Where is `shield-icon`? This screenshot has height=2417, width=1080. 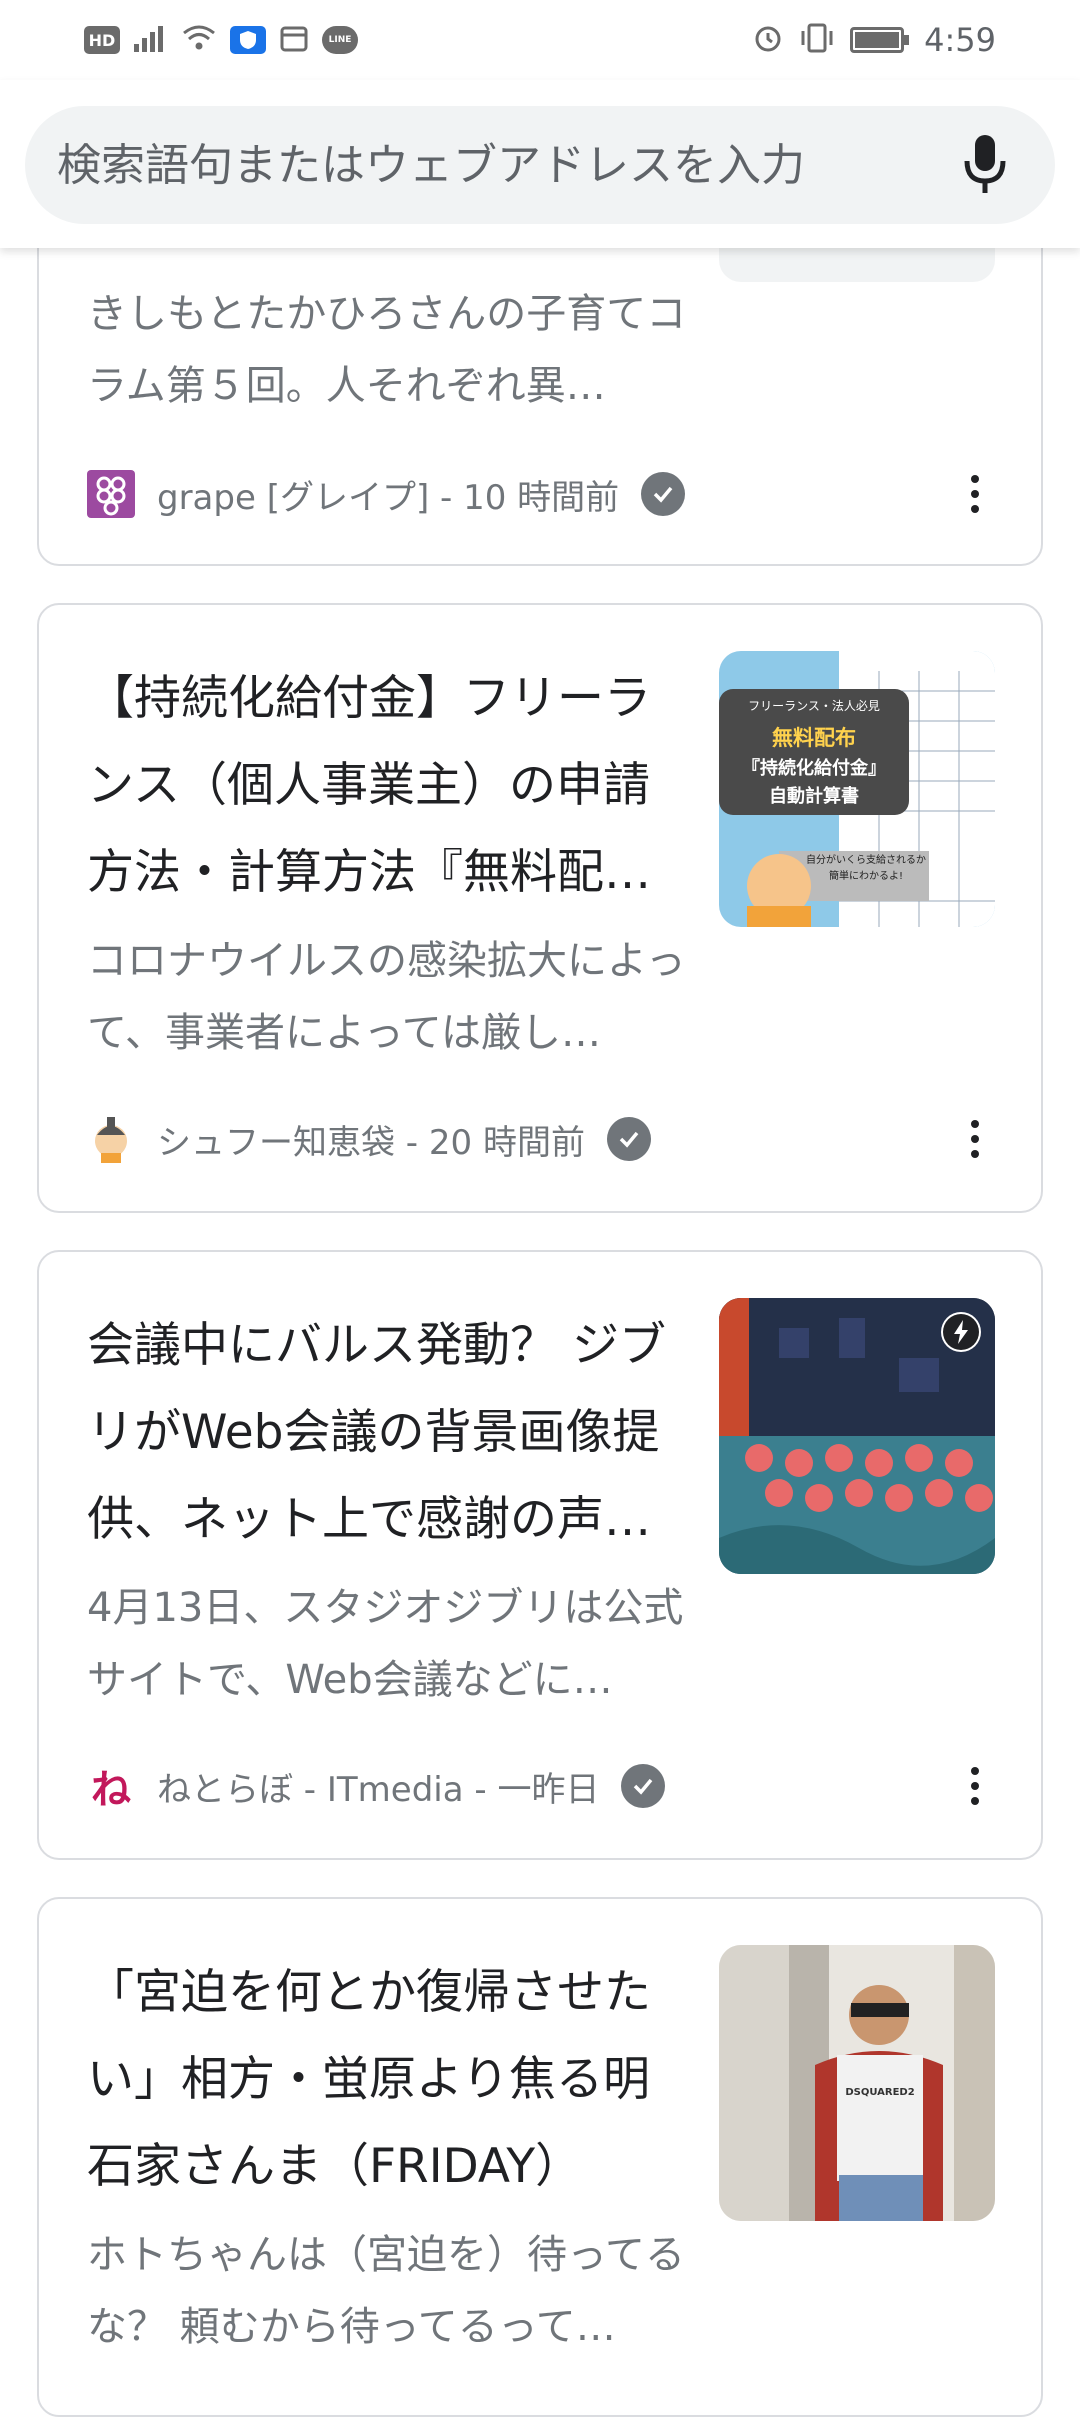 shield-icon is located at coordinates (248, 40).